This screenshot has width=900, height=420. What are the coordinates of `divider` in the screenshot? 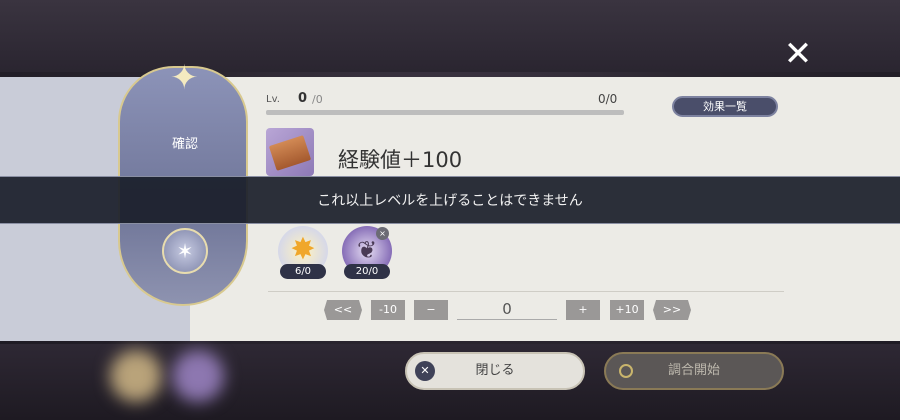 It's located at (526, 291).